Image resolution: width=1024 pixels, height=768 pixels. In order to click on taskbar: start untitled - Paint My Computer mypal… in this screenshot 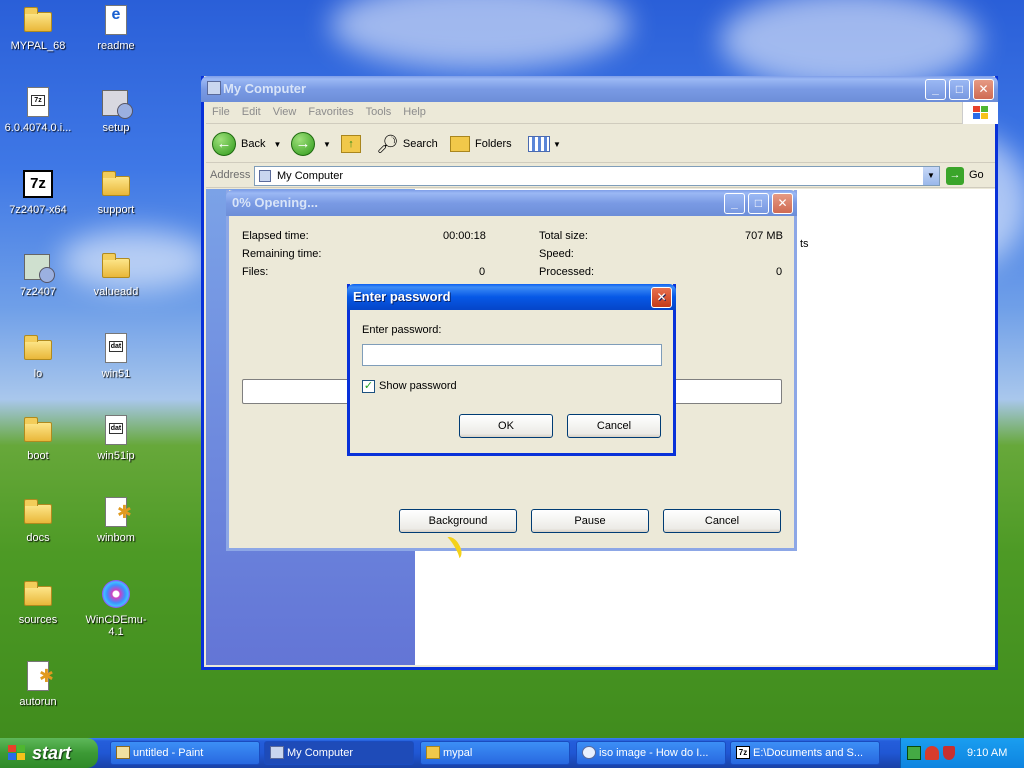, I will do `click(512, 753)`.